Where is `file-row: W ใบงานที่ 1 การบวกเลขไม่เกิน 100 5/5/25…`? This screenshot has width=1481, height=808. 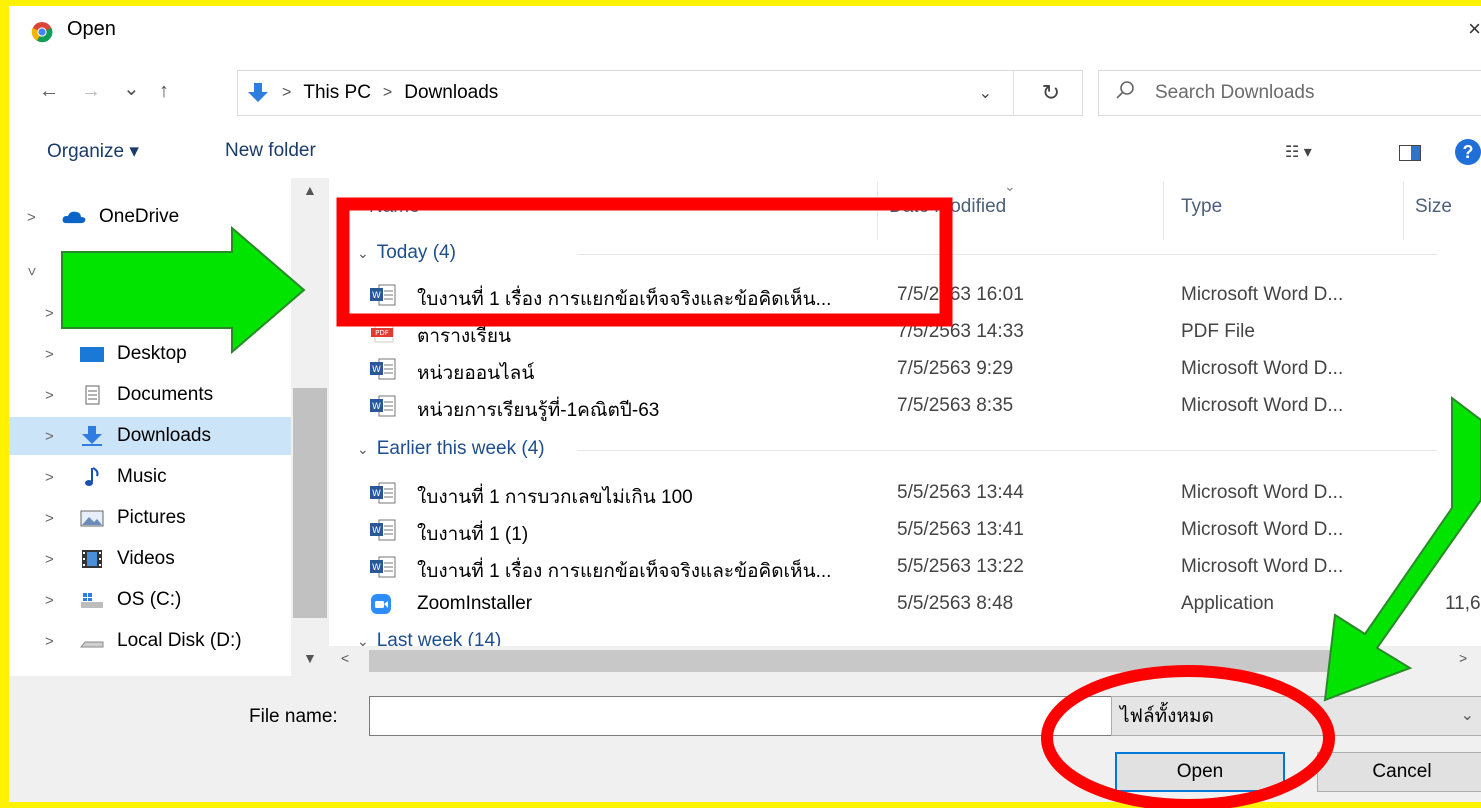
file-row: W ใบงานที่ 1 การบวกเลขไม่เกิน 100 5/5/25… is located at coordinates (919, 494).